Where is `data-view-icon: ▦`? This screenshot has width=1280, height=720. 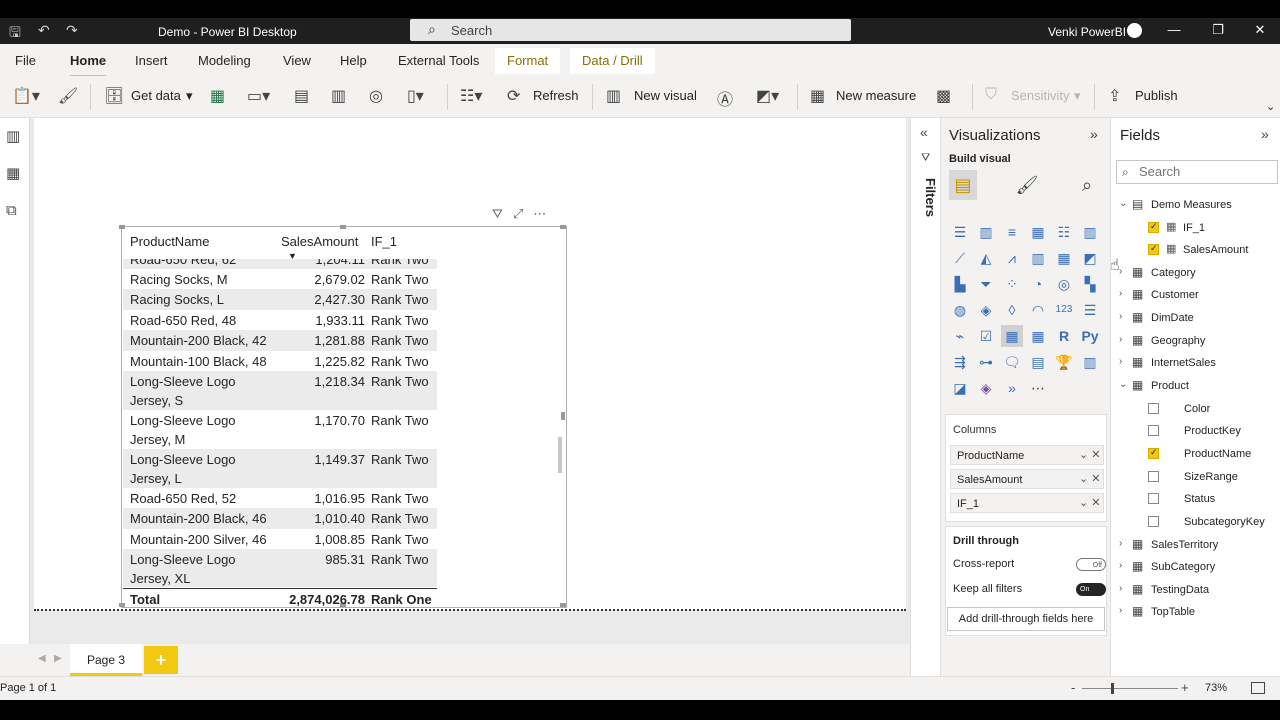
data-view-icon: ▦ is located at coordinates (13, 173).